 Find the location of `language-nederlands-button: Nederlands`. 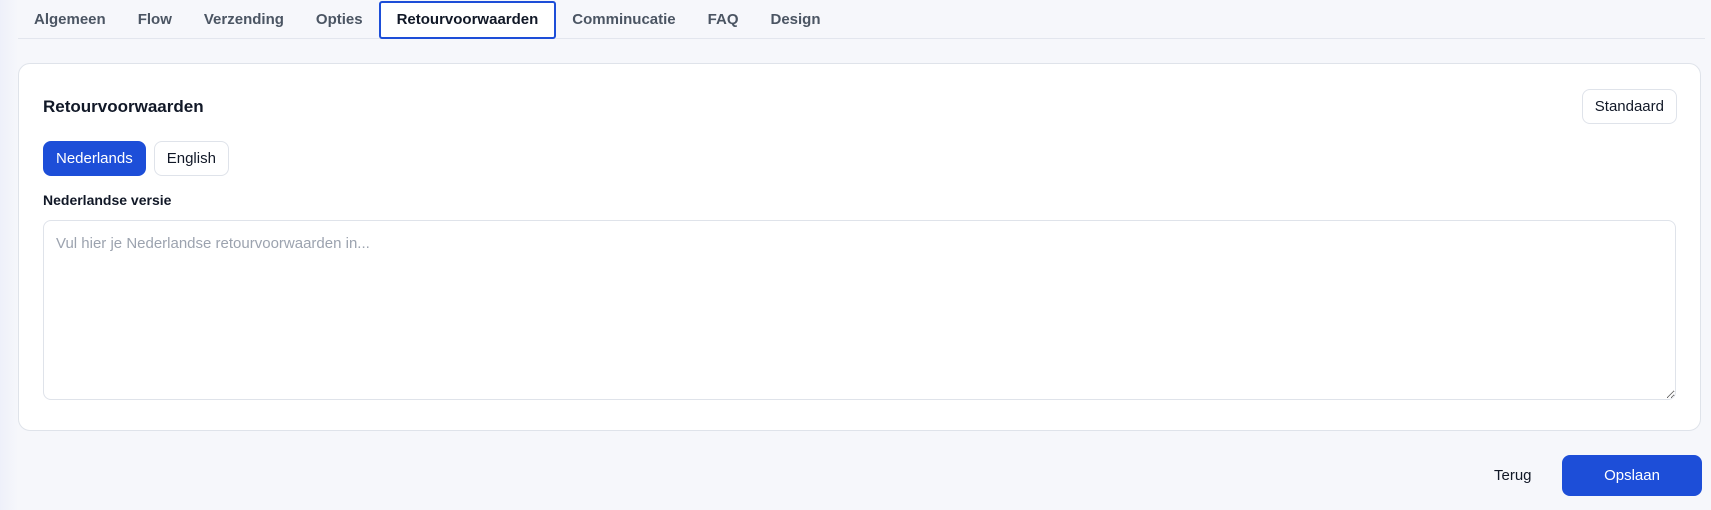

language-nederlands-button: Nederlands is located at coordinates (94, 158).